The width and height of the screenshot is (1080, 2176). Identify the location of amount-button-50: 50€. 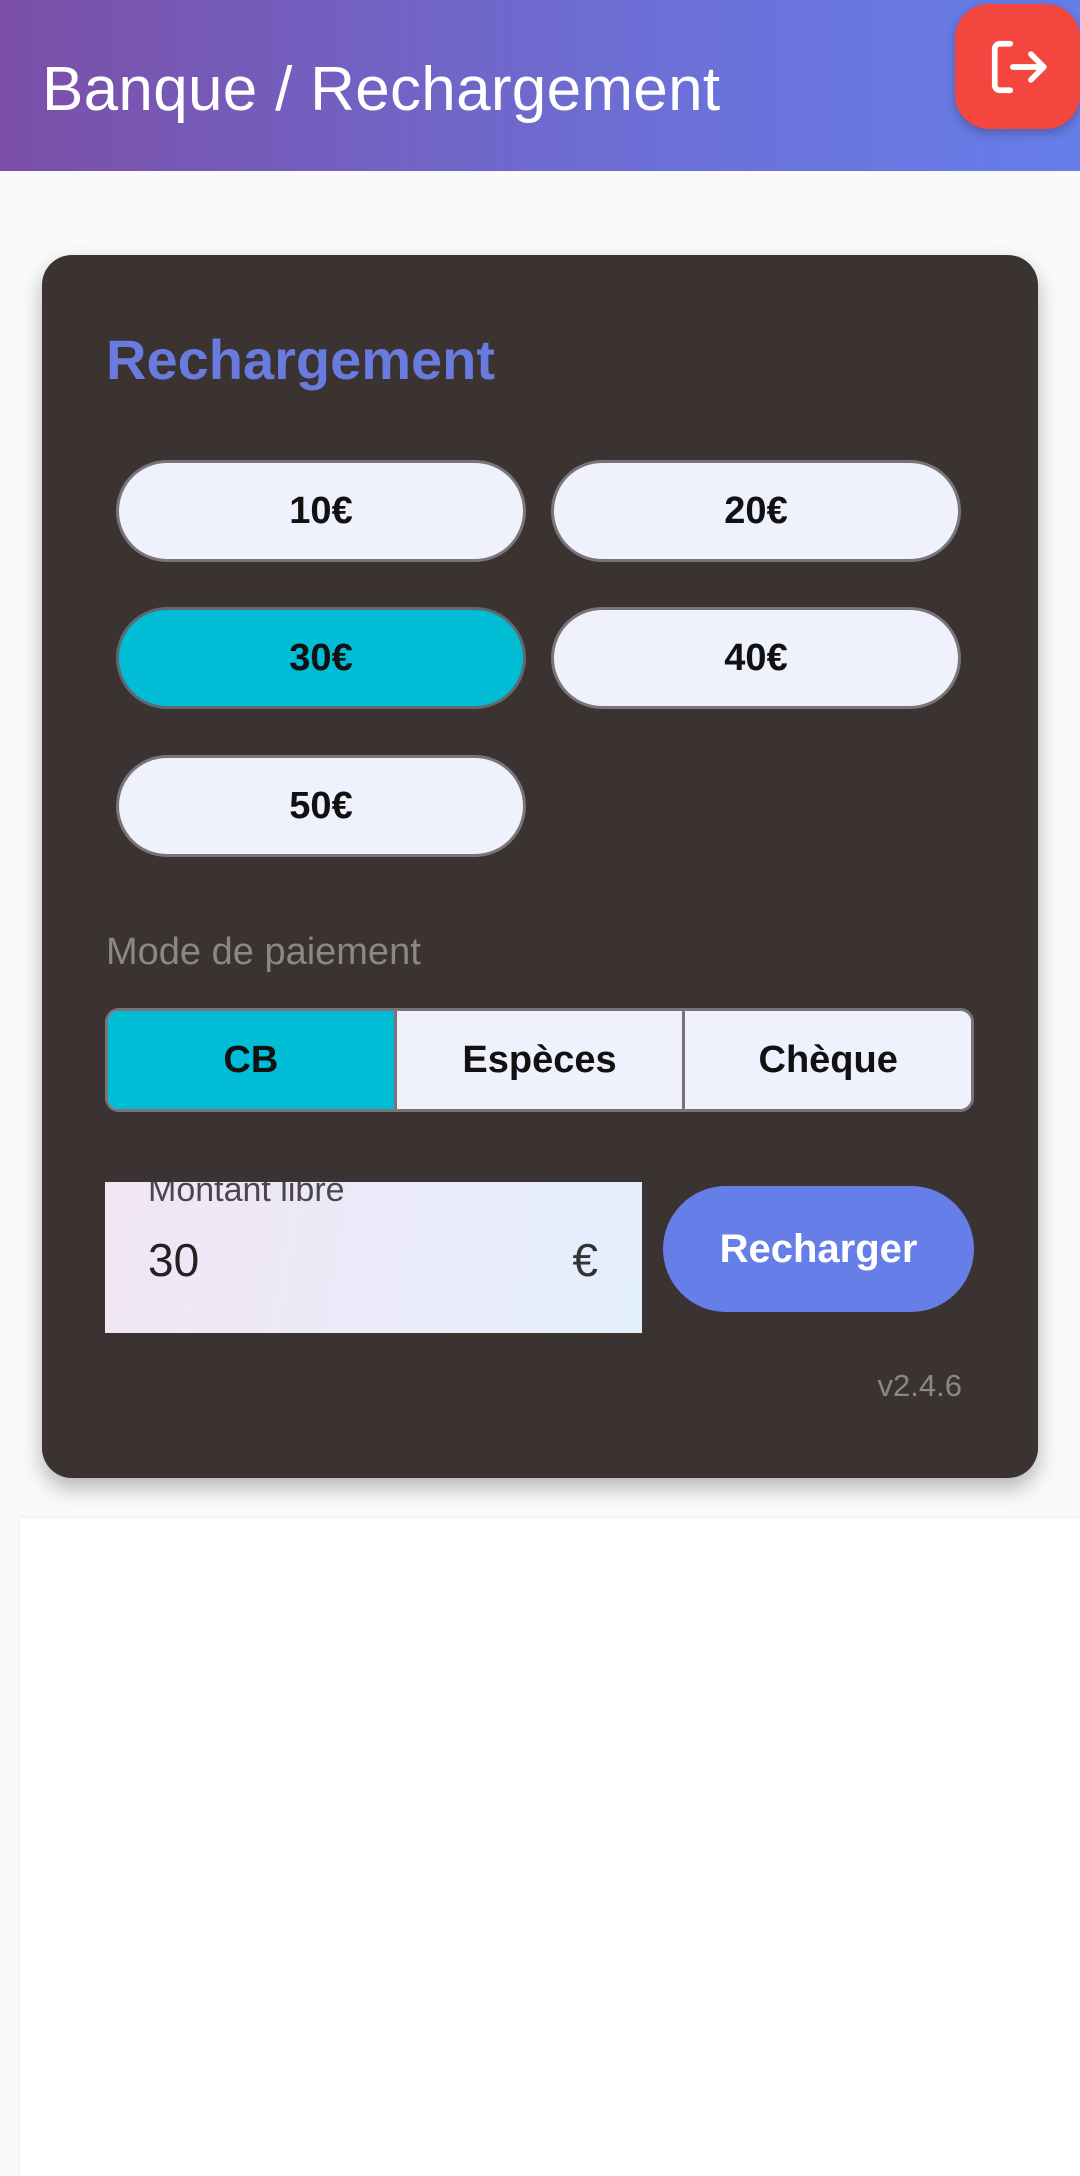
(321, 806).